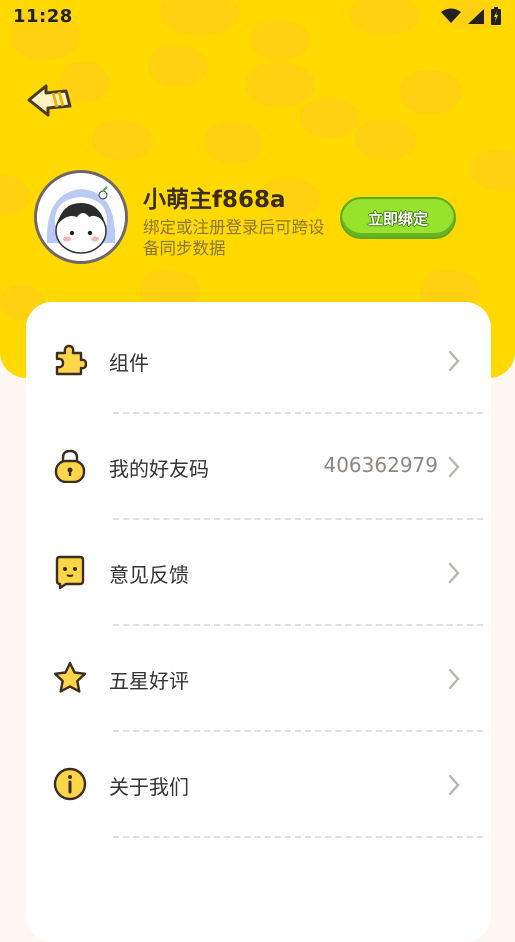 Image resolution: width=515 pixels, height=942 pixels. I want to click on menu-item-rate-five-stars: 五星好评, so click(258, 679).